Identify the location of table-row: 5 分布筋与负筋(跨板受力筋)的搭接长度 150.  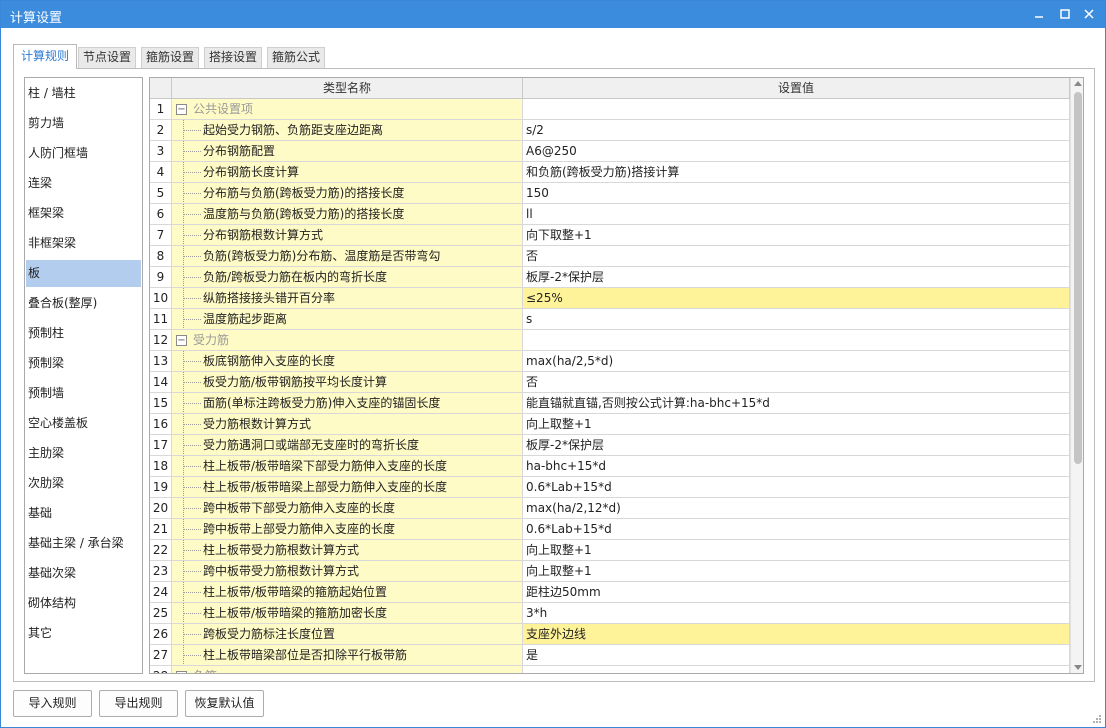
(610, 193).